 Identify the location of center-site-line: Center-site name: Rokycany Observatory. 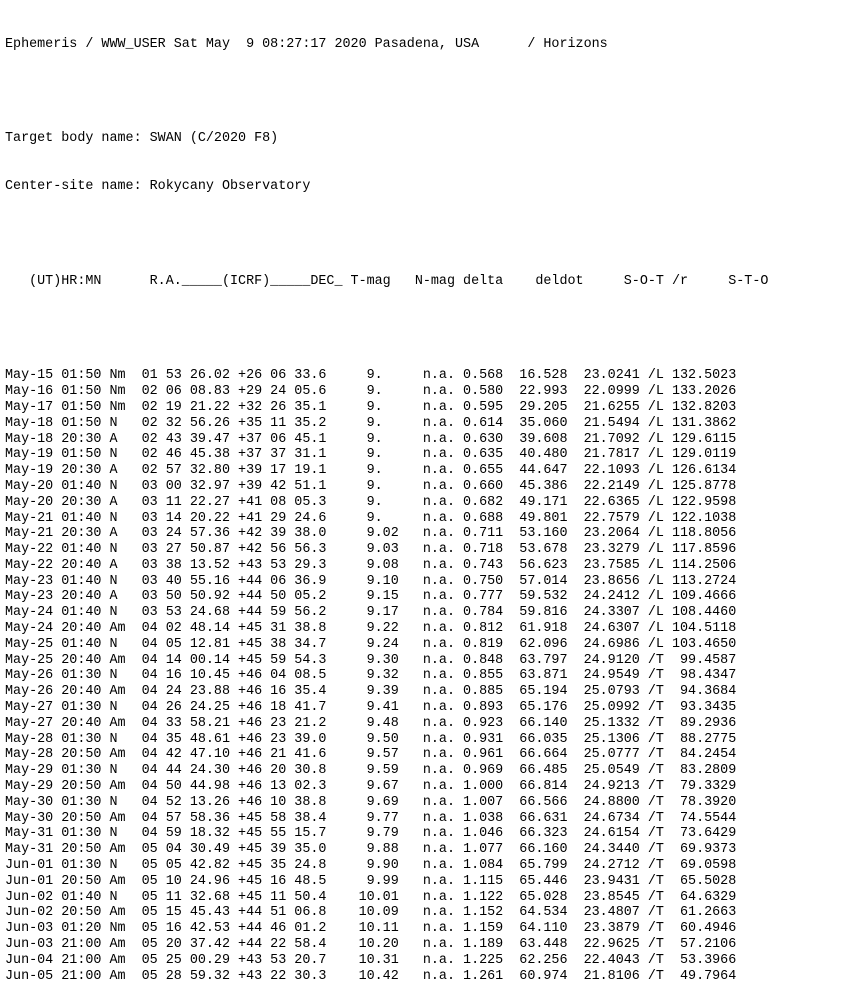
(158, 186).